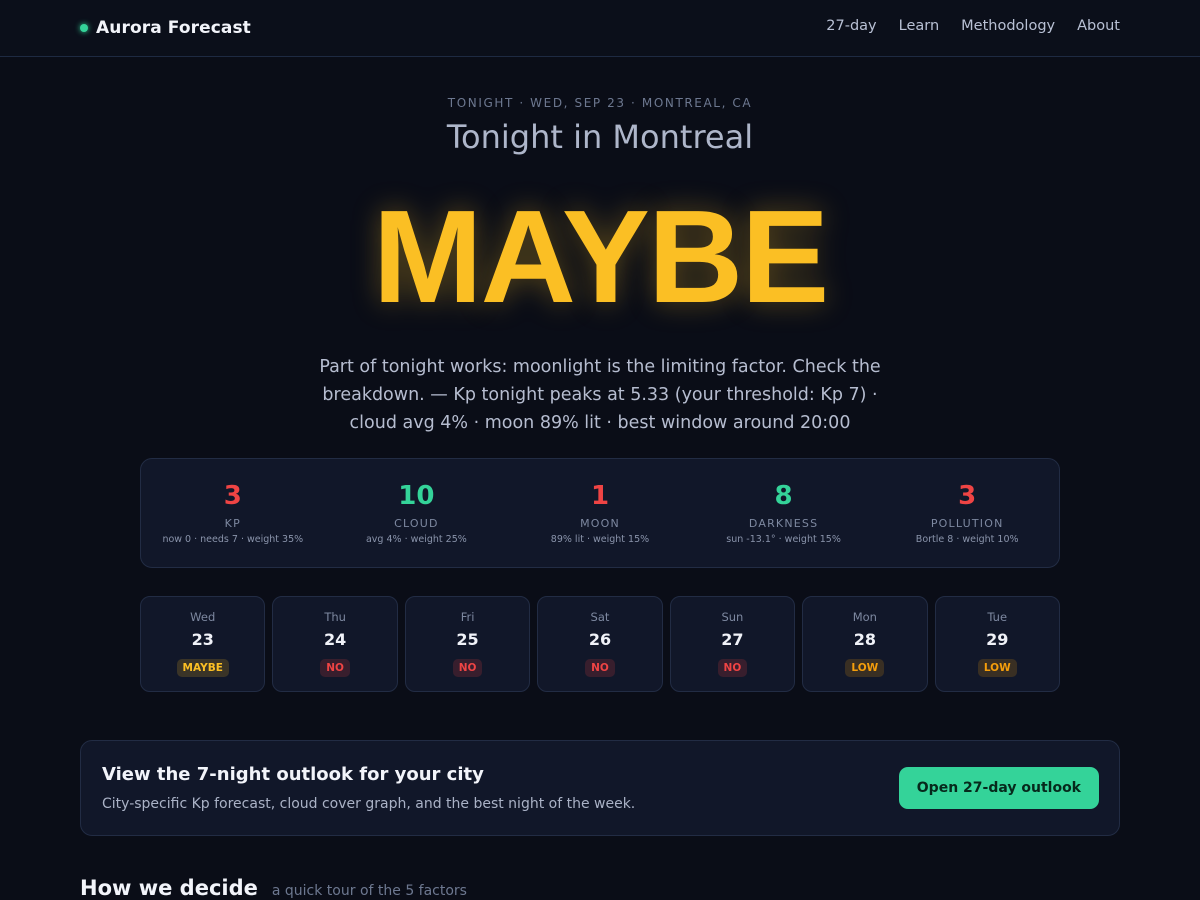 Image resolution: width=1200 pixels, height=900 pixels. What do you see at coordinates (416, 496) in the screenshot?
I see `factor-score: 10` at bounding box center [416, 496].